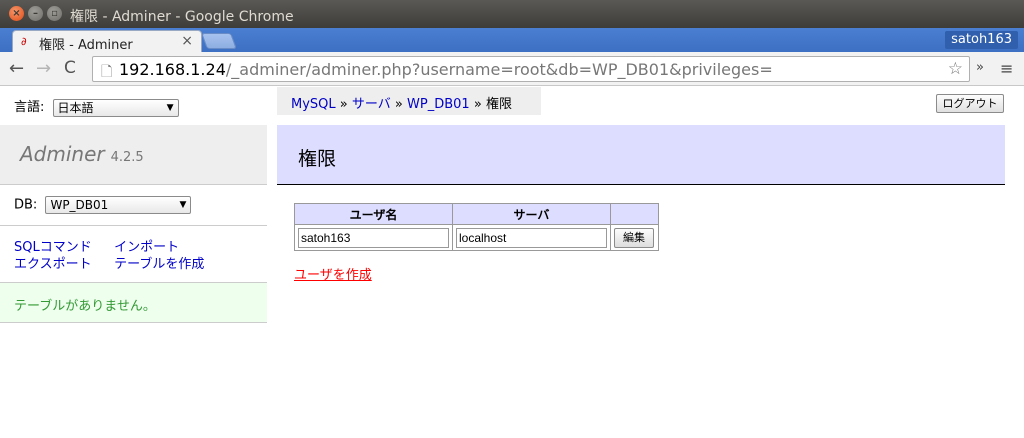 Image resolution: width=1024 pixels, height=438 pixels. Describe the element at coordinates (43, 68) in the screenshot. I see `forward-arrow-icon: →` at that location.